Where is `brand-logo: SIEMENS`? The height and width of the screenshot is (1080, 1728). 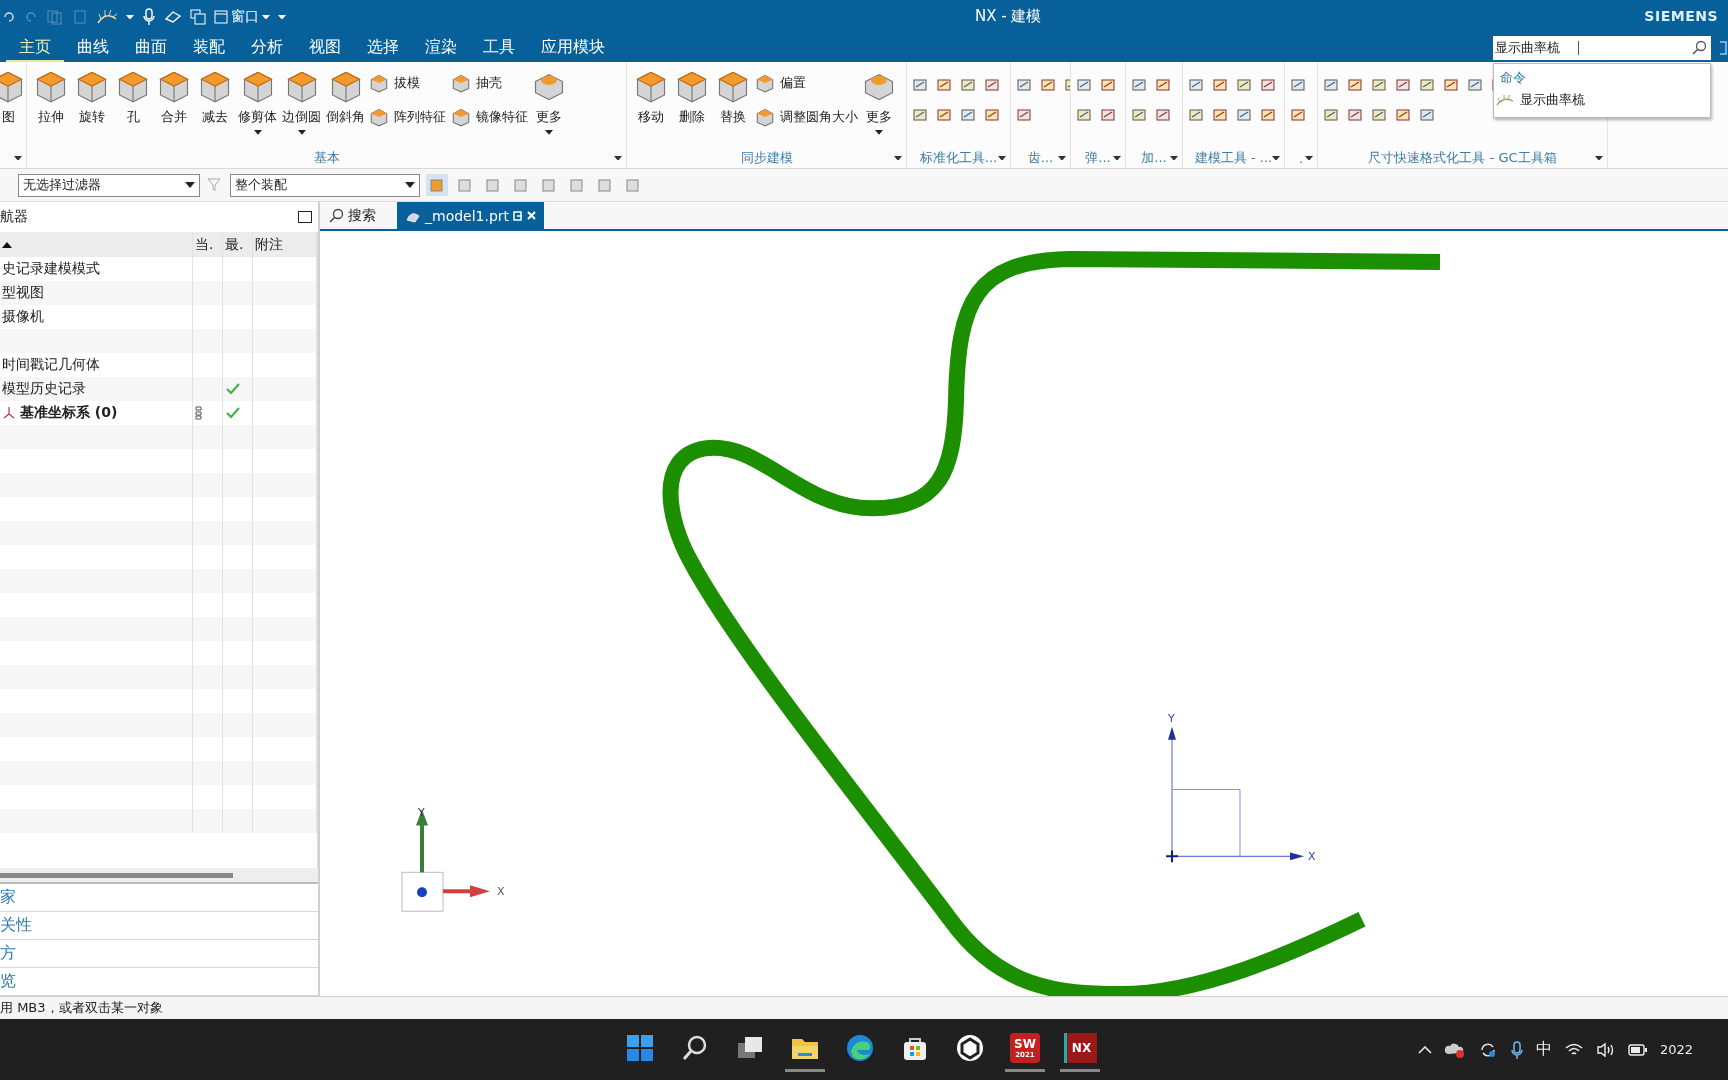 brand-logo: SIEMENS is located at coordinates (1681, 16).